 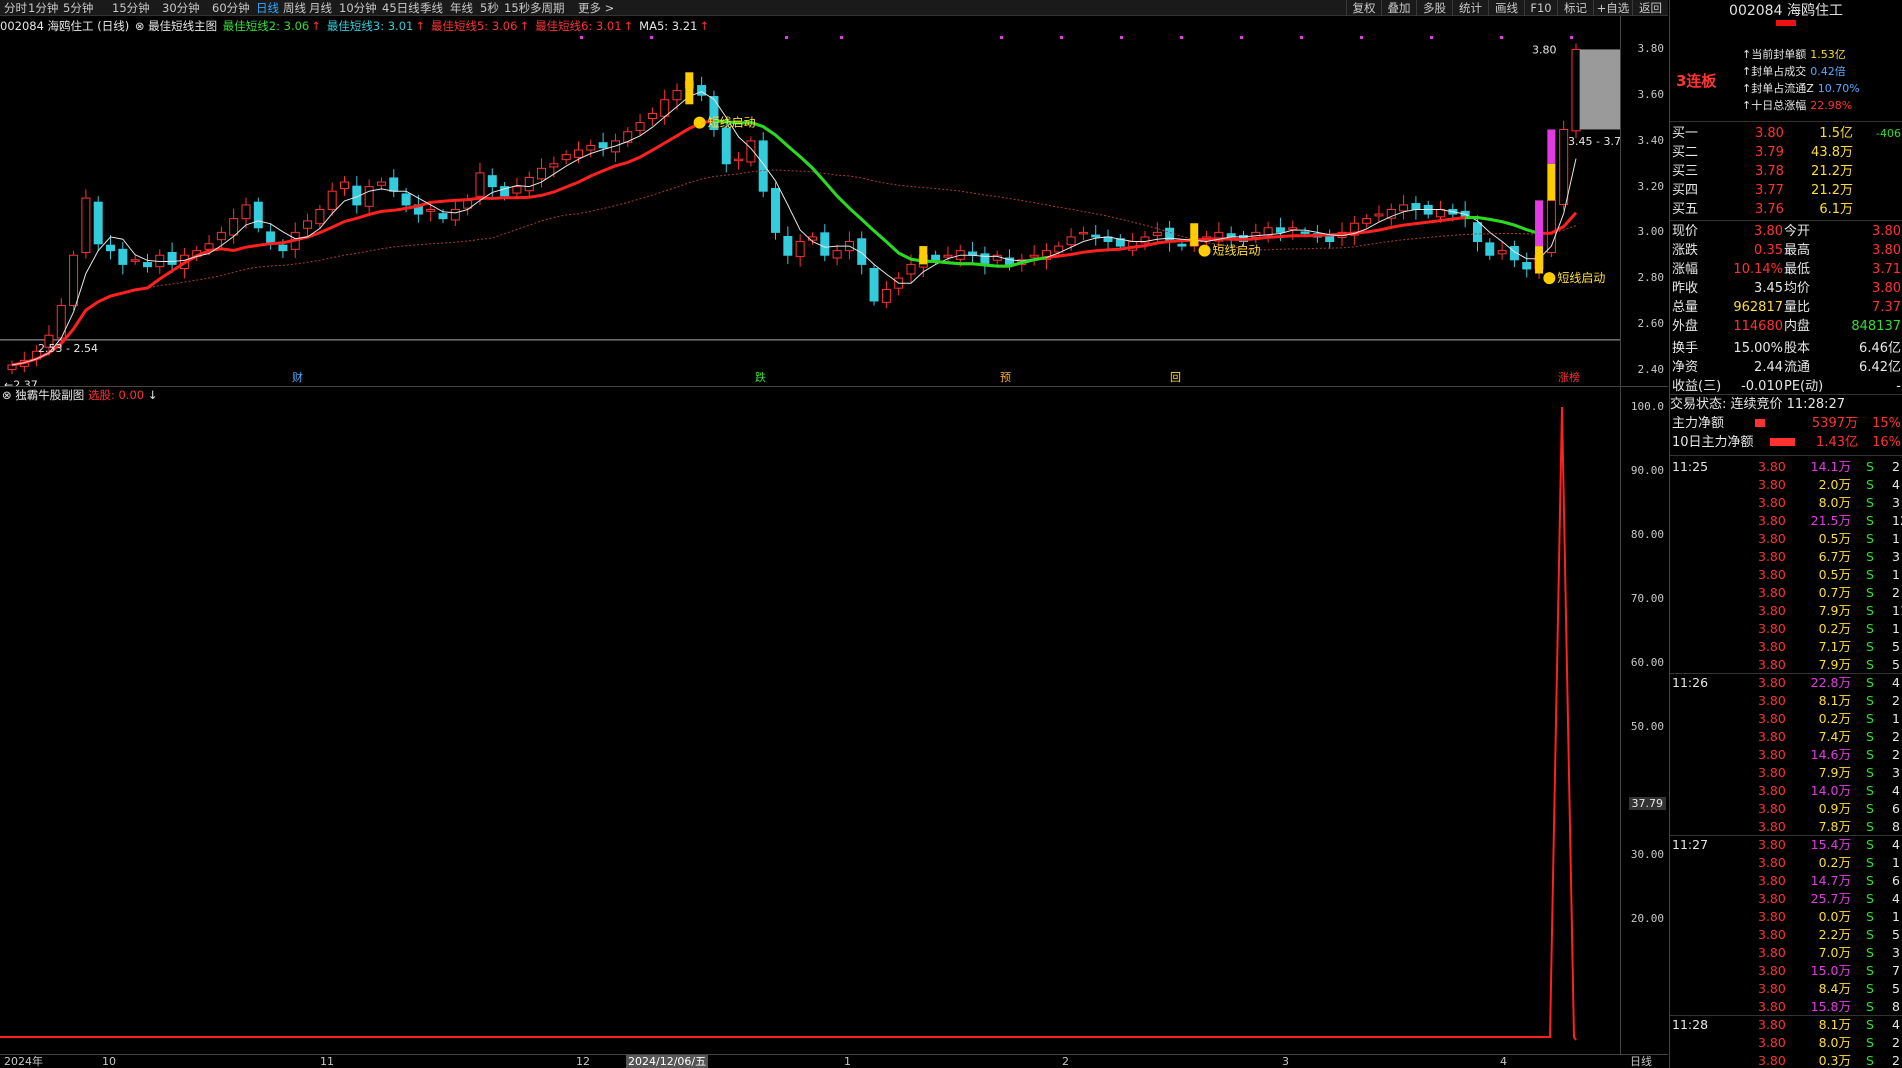 I want to click on toolbar-button: 标记, so click(x=1575, y=8).